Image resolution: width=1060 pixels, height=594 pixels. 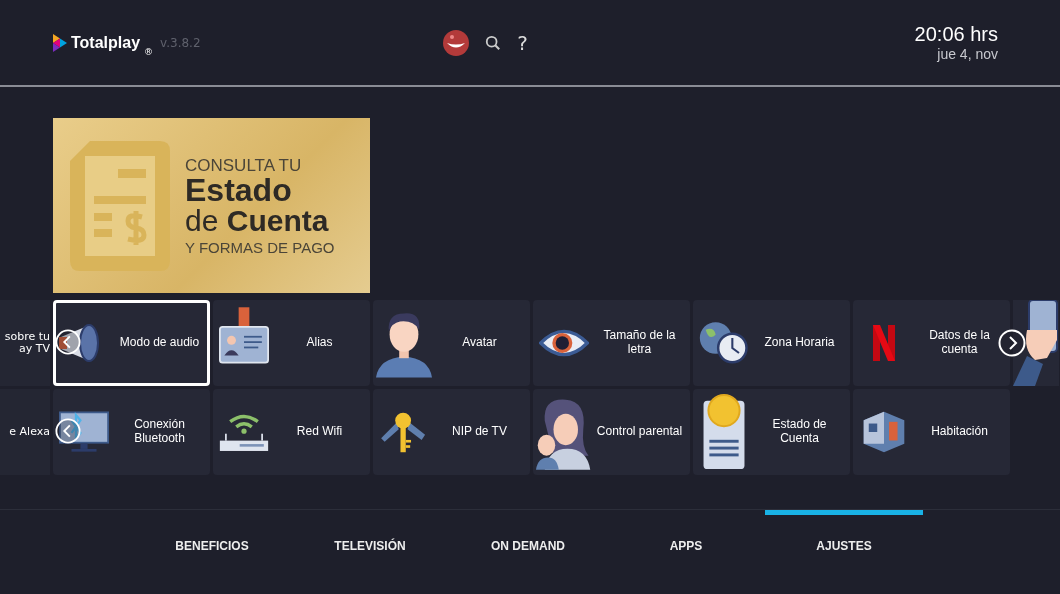 What do you see at coordinates (84, 432) in the screenshot?
I see `monitor-bluetooth-icon` at bounding box center [84, 432].